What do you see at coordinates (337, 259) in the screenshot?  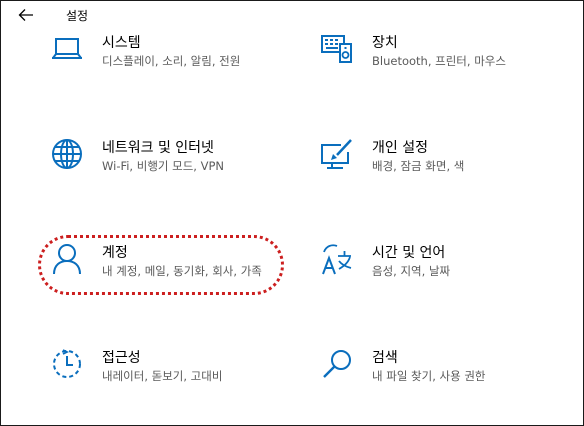 I see `time-language-icon` at bounding box center [337, 259].